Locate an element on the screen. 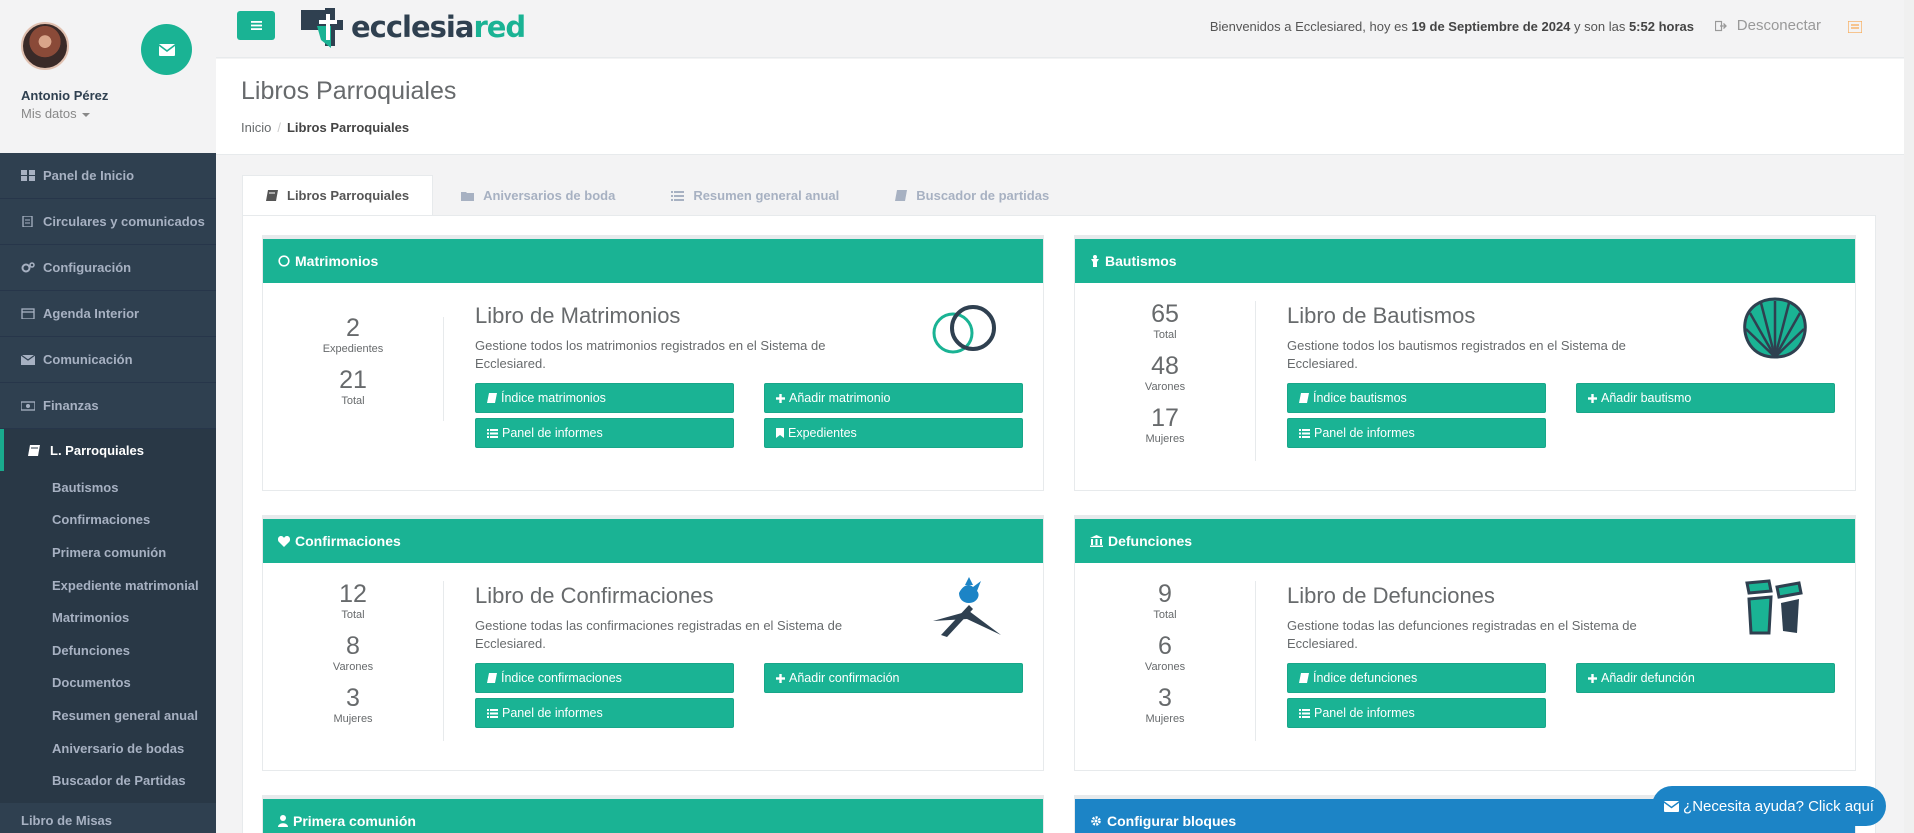 This screenshot has height=833, width=1914. panel-header: Confirmaciones is located at coordinates (653, 541).